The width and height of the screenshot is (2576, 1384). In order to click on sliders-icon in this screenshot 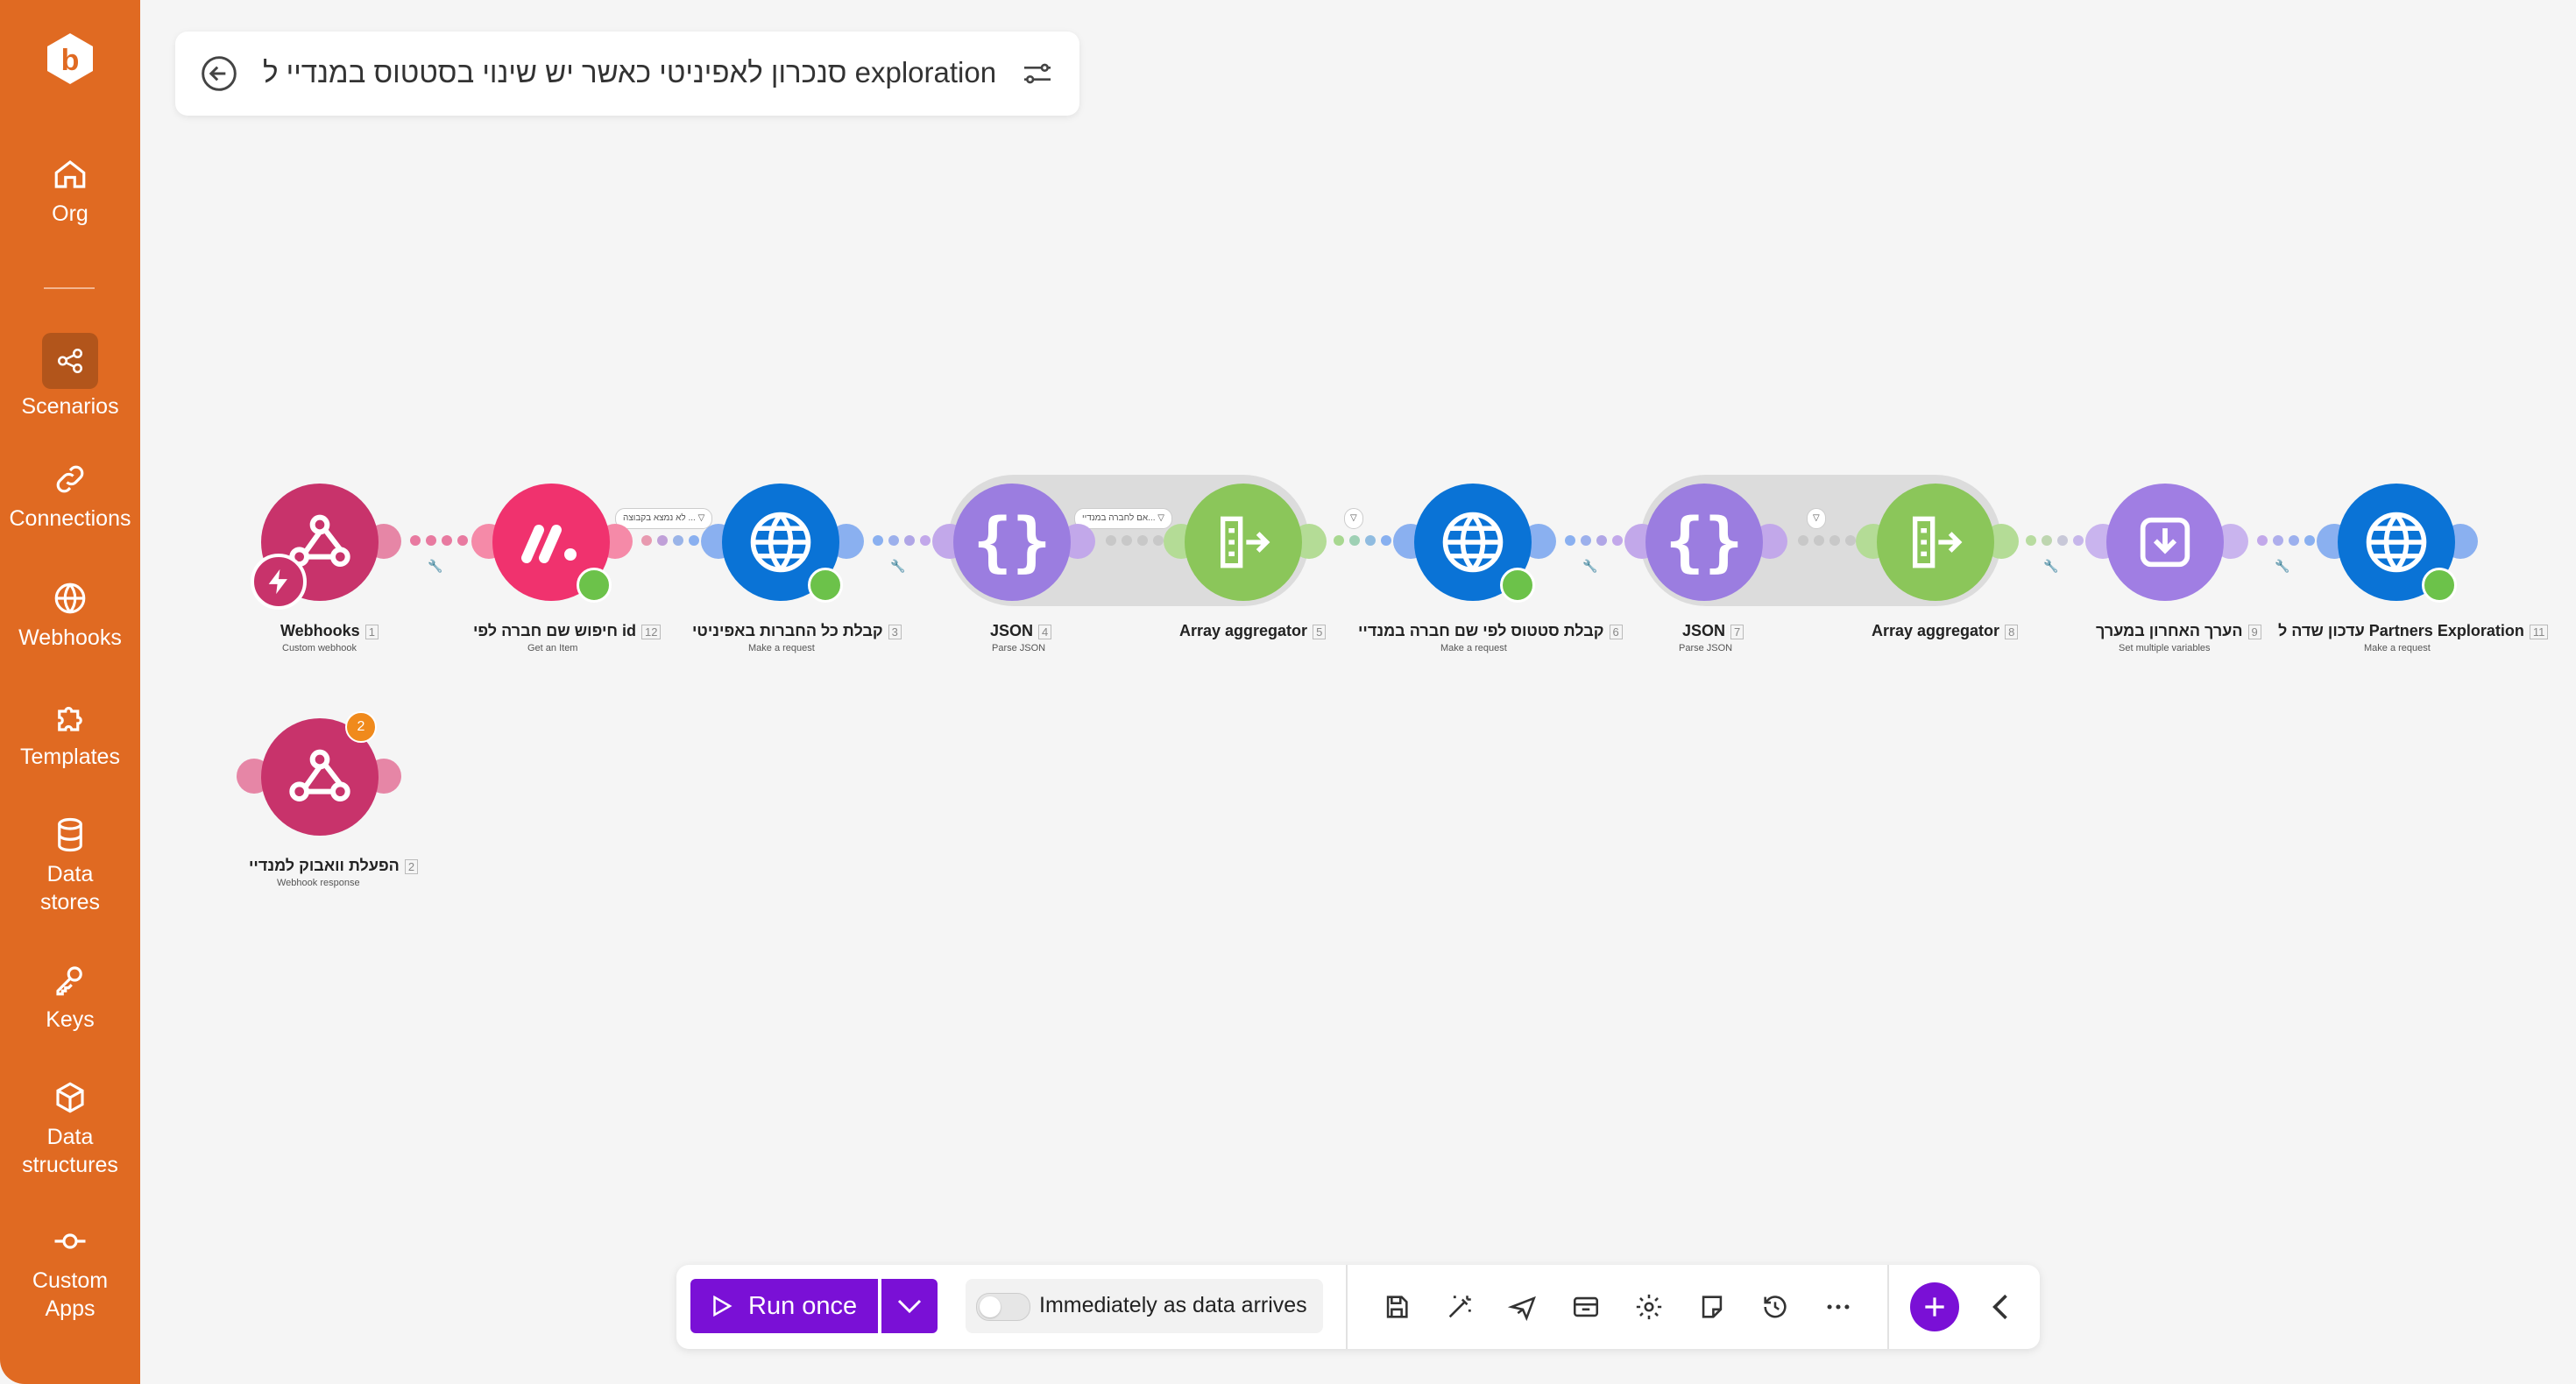, I will do `click(1037, 73)`.